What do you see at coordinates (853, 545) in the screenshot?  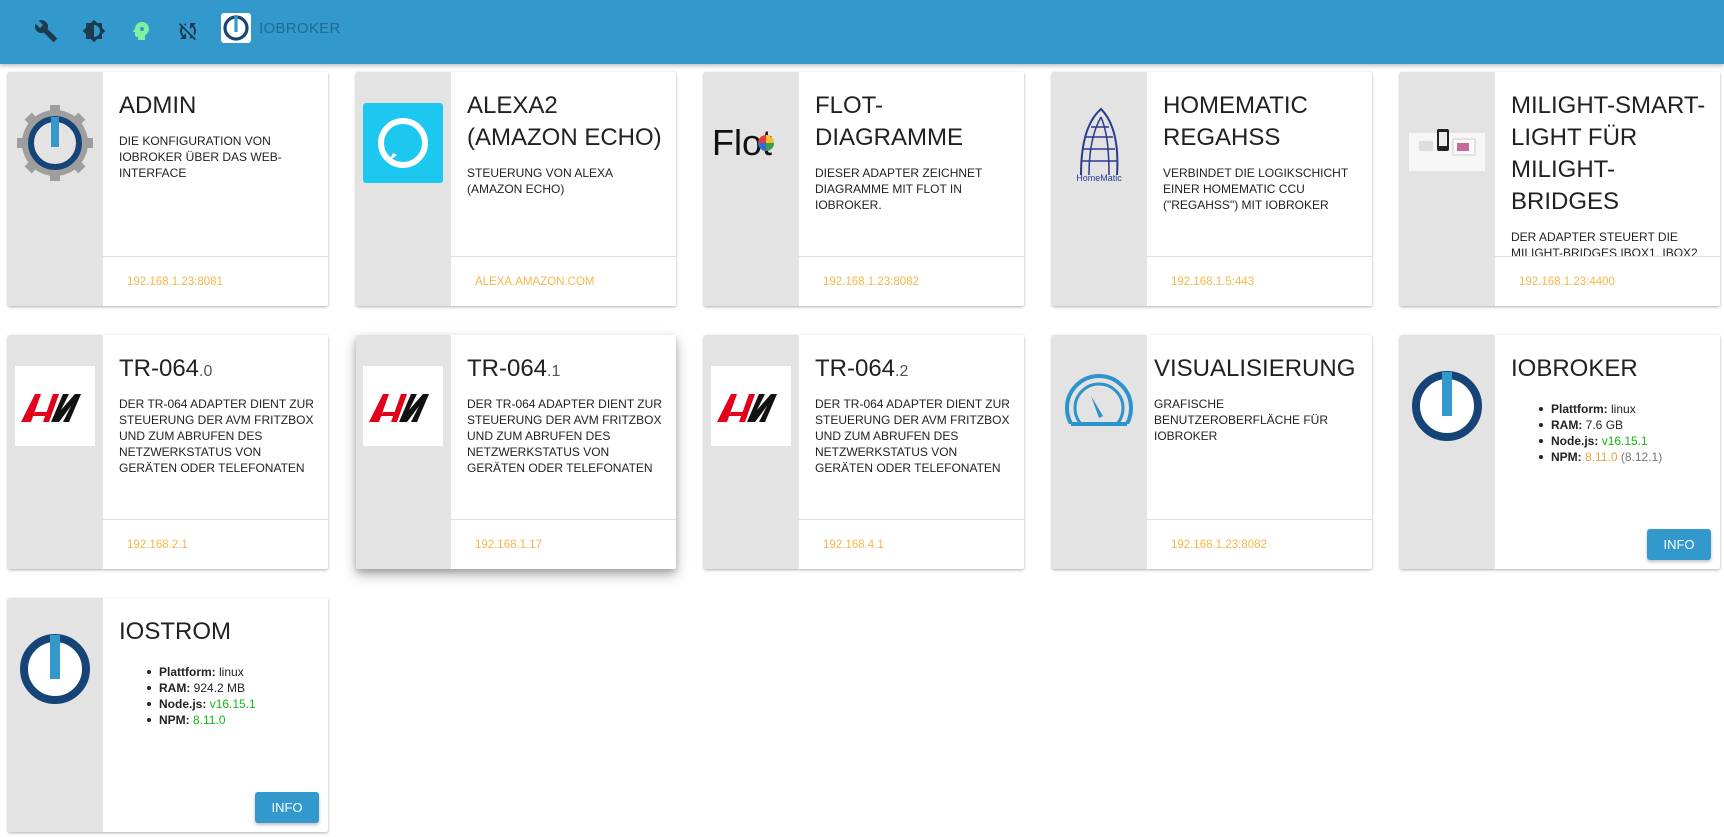 I see `card-link: 192.168.4.1` at bounding box center [853, 545].